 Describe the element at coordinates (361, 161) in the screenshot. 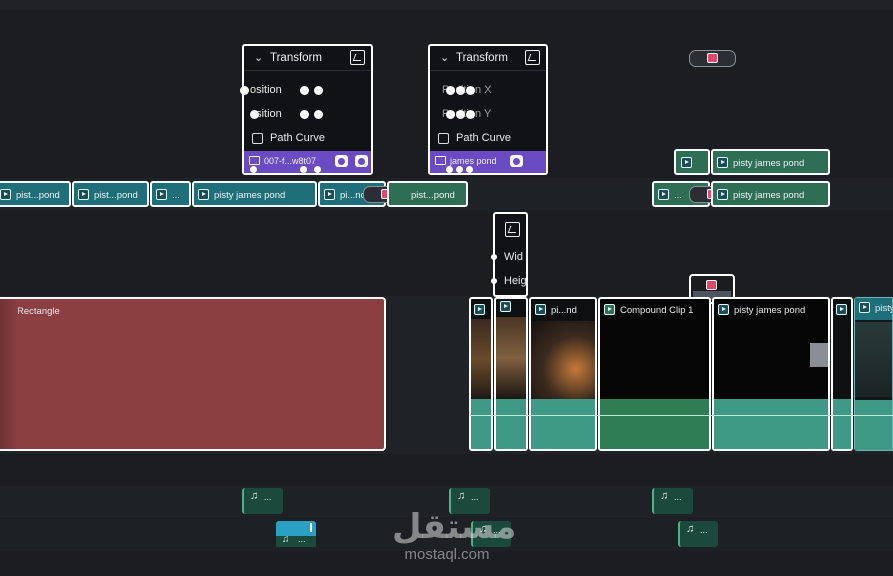

I see `wrench-icon` at that location.